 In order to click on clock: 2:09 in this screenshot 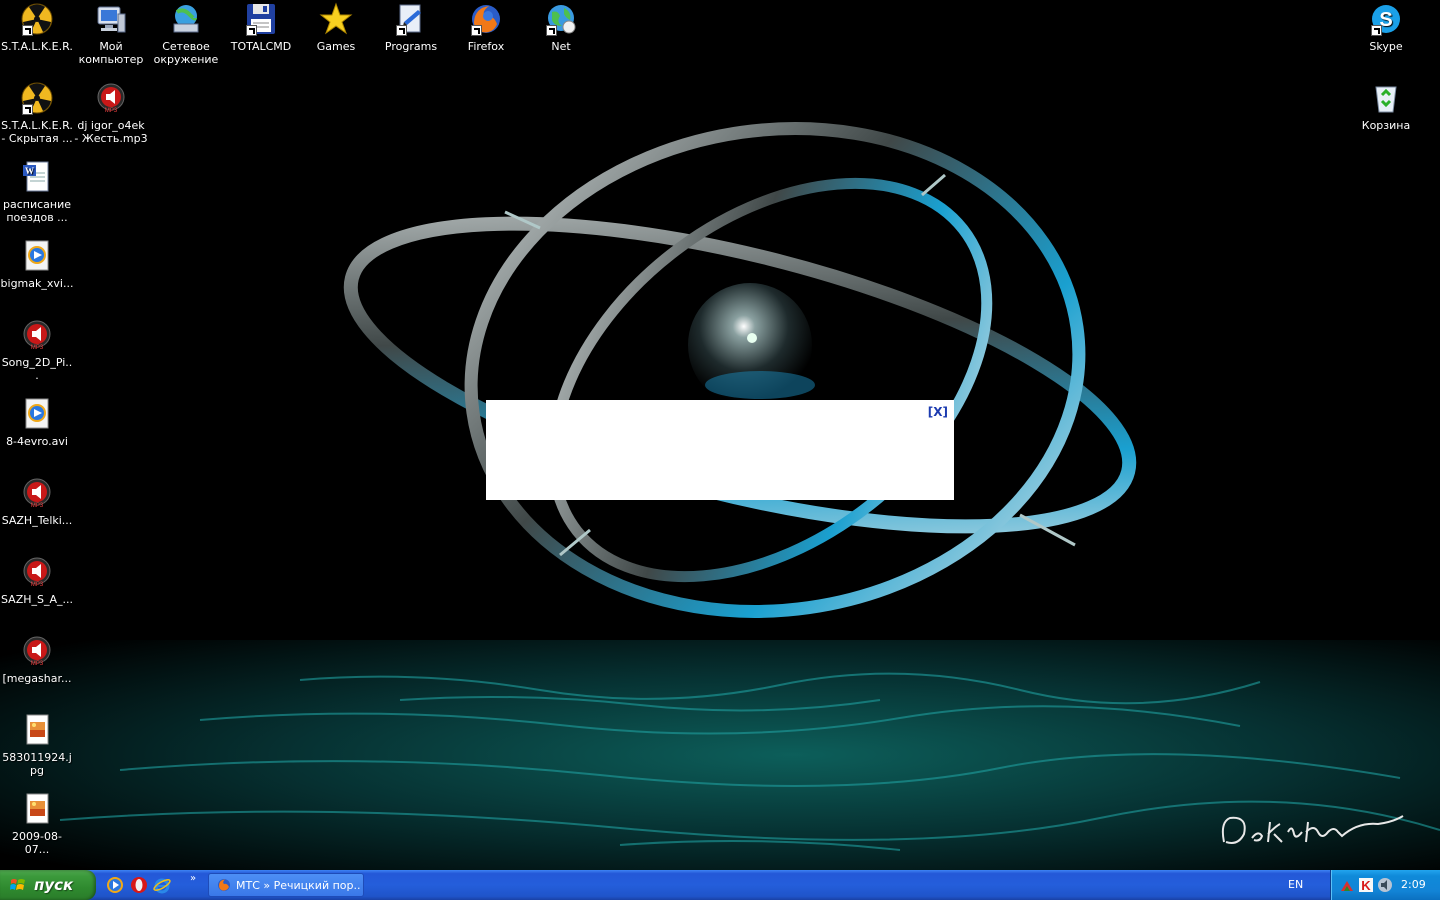, I will do `click(1413, 884)`.